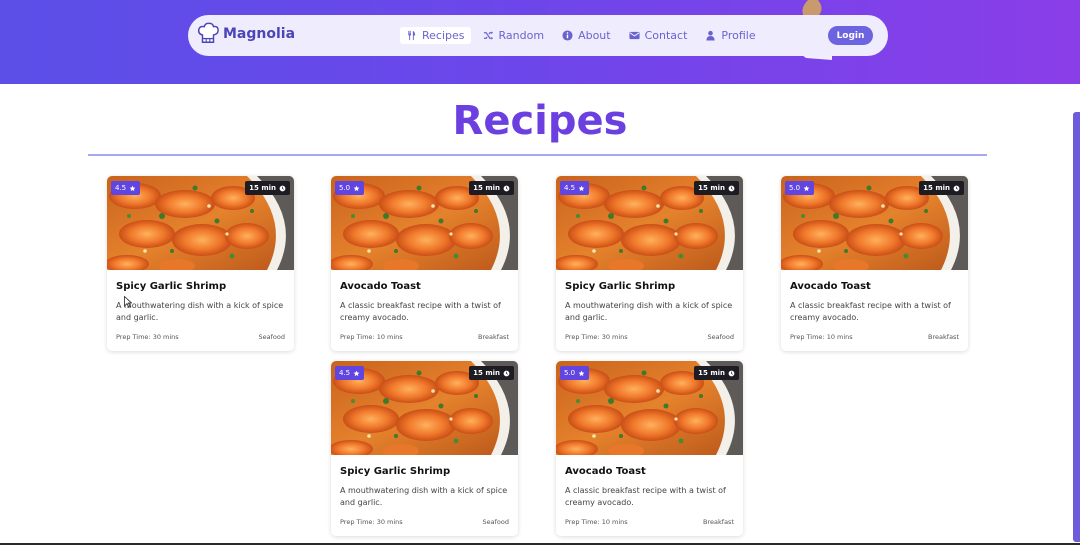 The width and height of the screenshot is (1080, 545). What do you see at coordinates (1076, 327) in the screenshot?
I see `page-scrollbar` at bounding box center [1076, 327].